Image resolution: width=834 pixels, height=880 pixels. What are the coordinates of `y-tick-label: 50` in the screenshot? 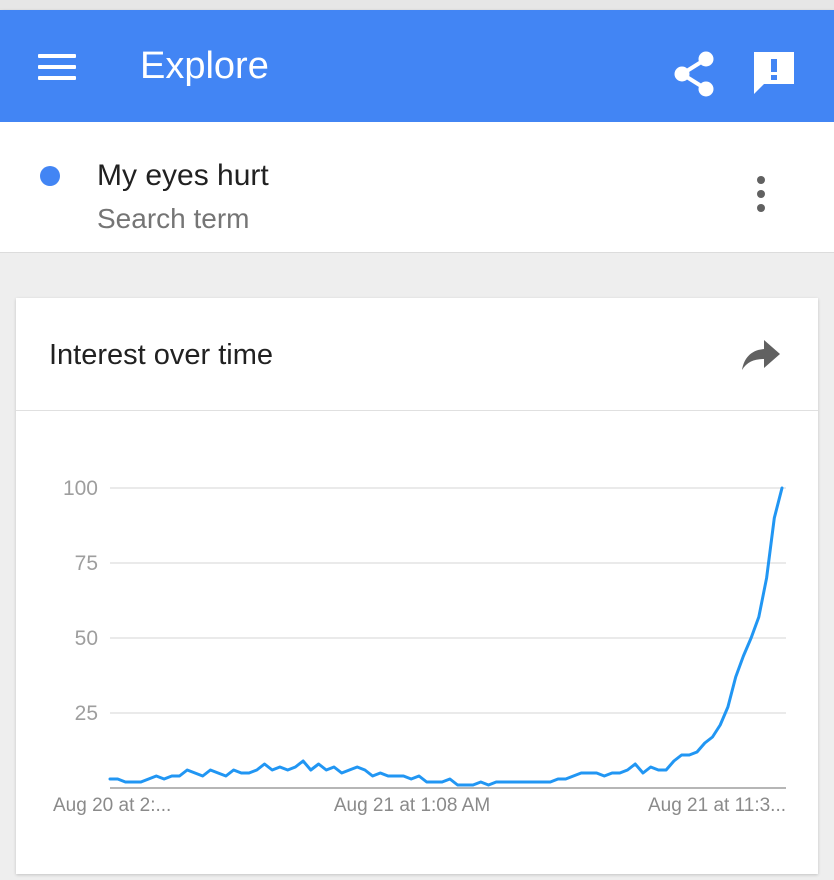 It's located at (86, 638).